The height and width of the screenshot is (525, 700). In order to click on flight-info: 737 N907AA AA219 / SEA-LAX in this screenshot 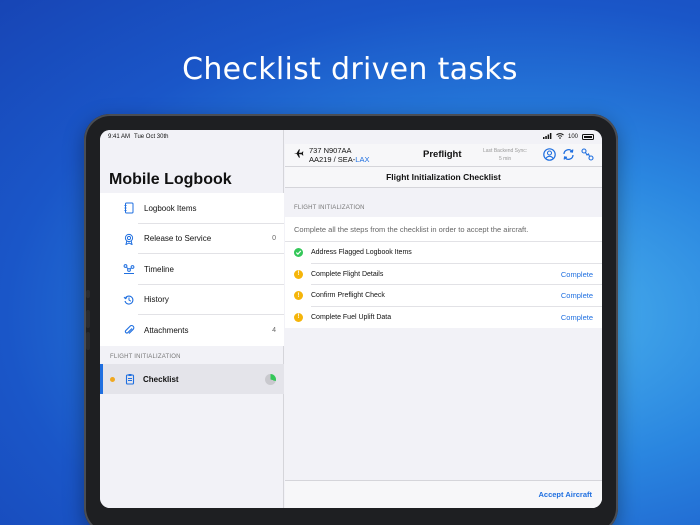, I will do `click(339, 155)`.